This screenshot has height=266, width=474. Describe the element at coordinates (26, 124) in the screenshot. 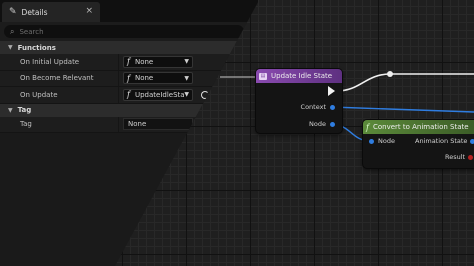

I see `prop-label: Tag` at that location.